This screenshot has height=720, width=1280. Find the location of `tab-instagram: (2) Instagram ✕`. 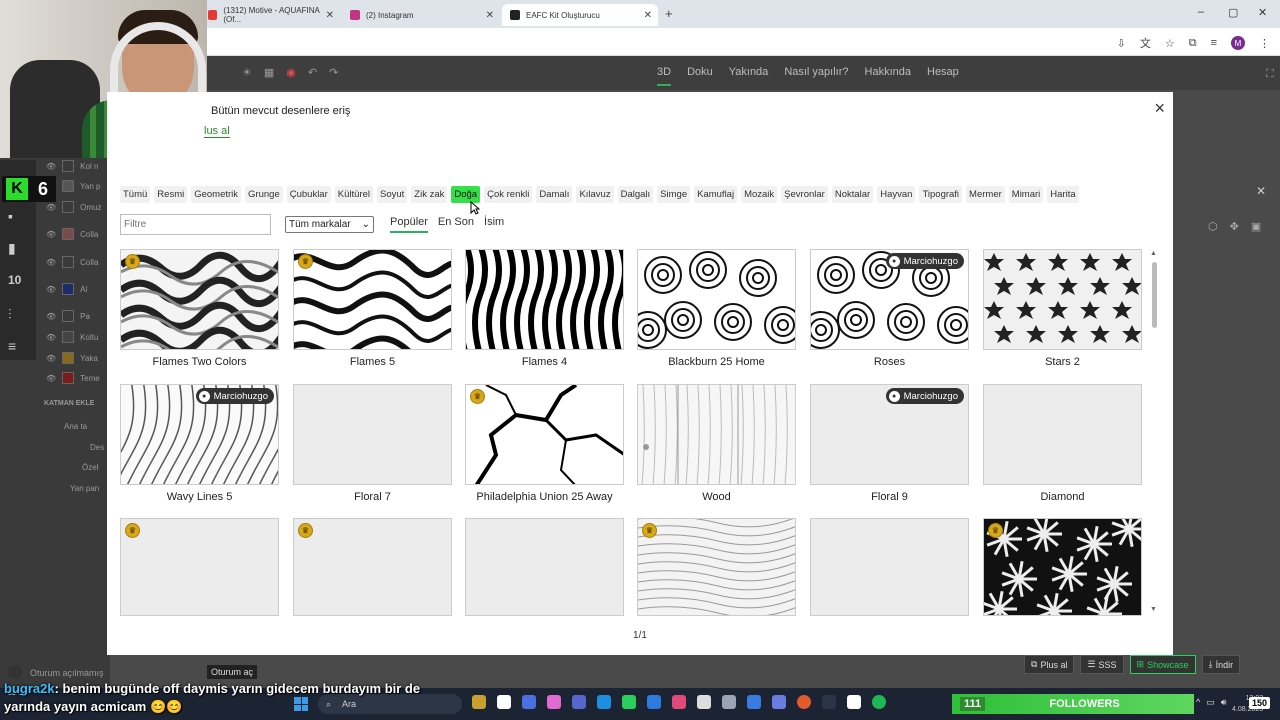

tab-instagram: (2) Instagram ✕ is located at coordinates (421, 15).